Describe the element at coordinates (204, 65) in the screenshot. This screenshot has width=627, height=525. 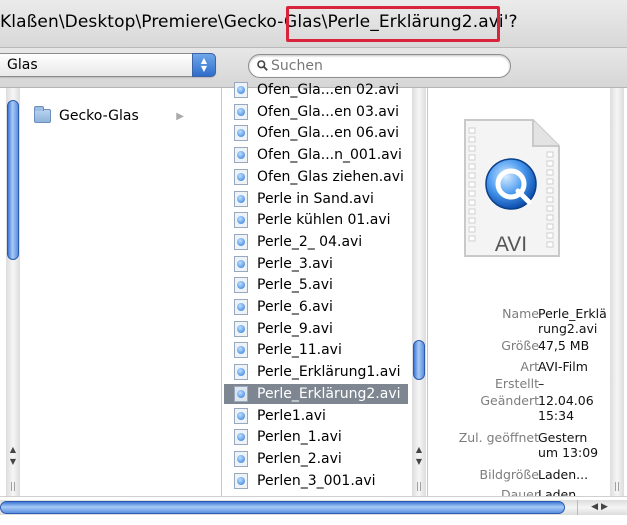
I see `popup-arrows-icon: ▲ ▼` at that location.